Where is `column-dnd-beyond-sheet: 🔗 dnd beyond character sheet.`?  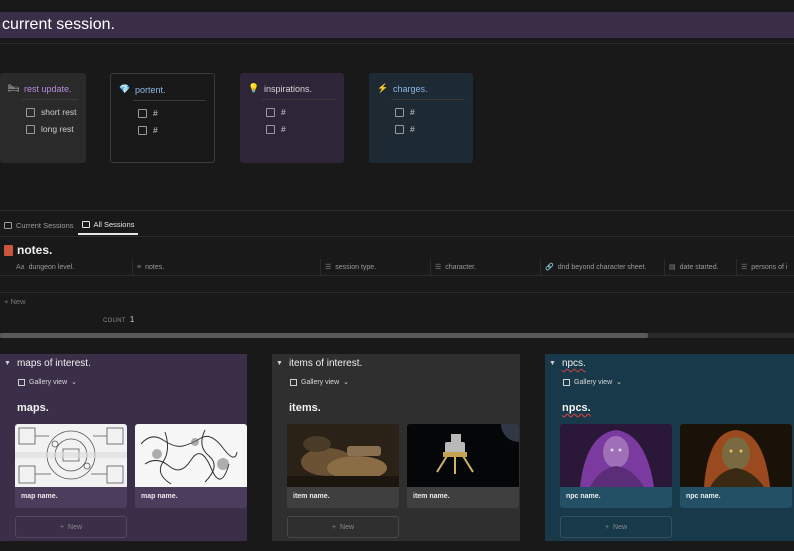
column-dnd-beyond-sheet: 🔗 dnd beyond character sheet. is located at coordinates (602, 267).